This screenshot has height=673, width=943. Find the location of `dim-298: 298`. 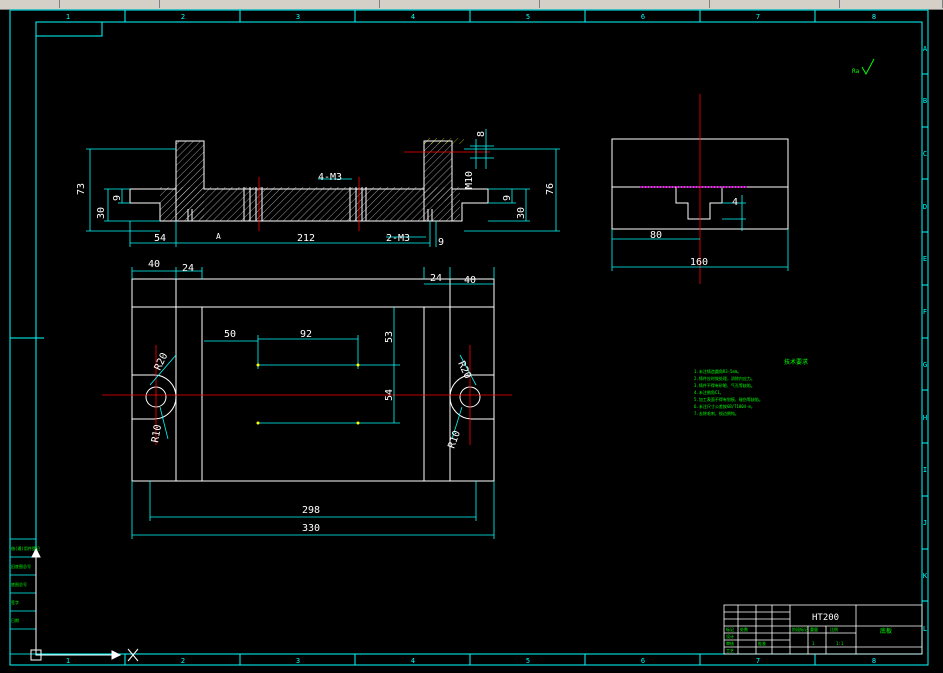

dim-298: 298 is located at coordinates (311, 510).